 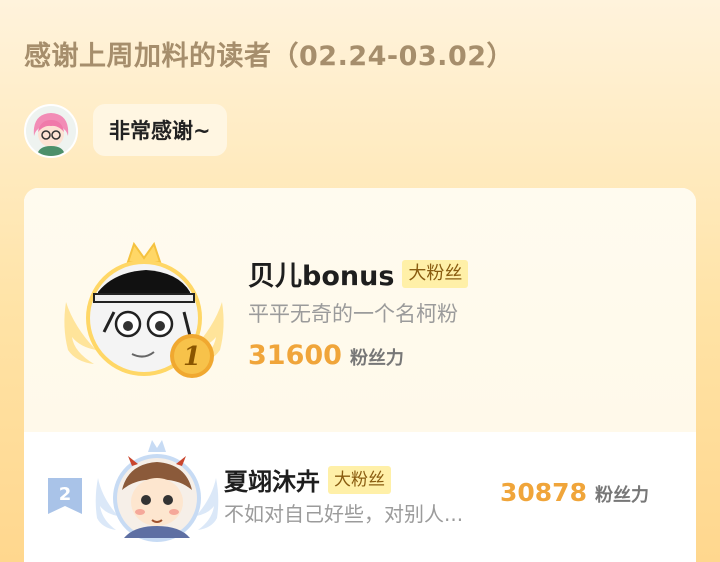 What do you see at coordinates (295, 355) in the screenshot?
I see `score-value: 31600` at bounding box center [295, 355].